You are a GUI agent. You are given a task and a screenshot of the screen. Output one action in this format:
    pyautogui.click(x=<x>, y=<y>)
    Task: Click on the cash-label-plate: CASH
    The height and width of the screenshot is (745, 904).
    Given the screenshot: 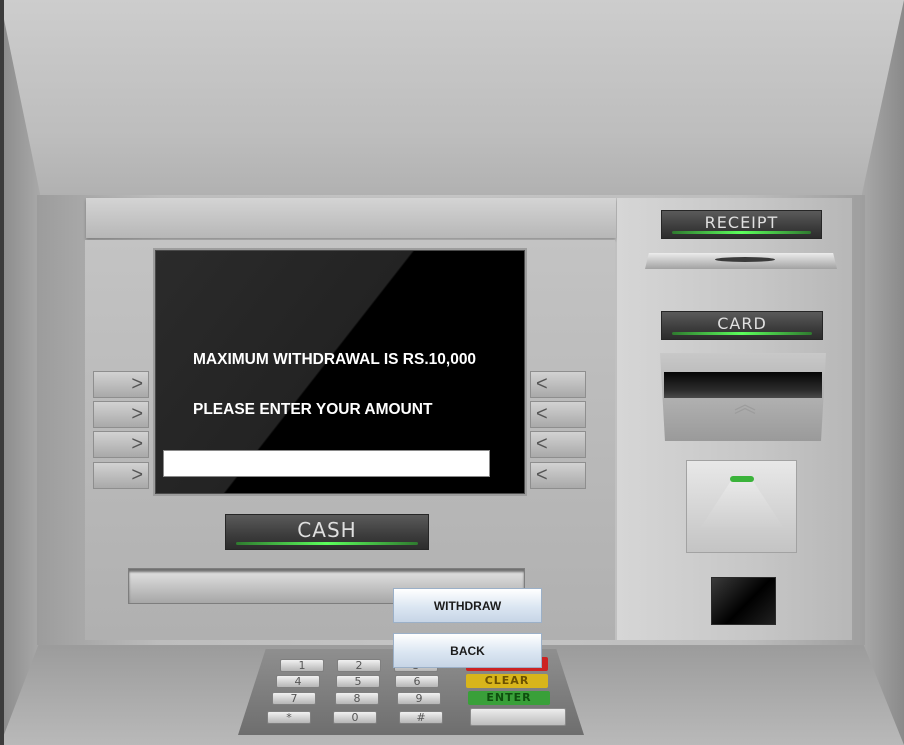 What is the action you would take?
    pyautogui.click(x=327, y=532)
    